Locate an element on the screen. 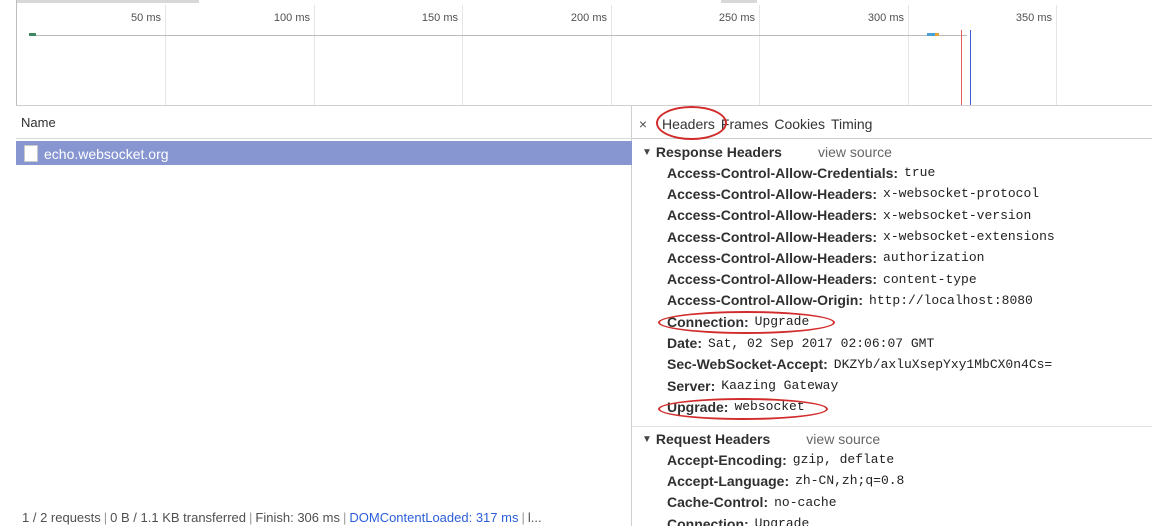 Image resolution: width=1152 pixels, height=526 pixels. header-key: Access-Control-Allow-Credentials: is located at coordinates (783, 172).